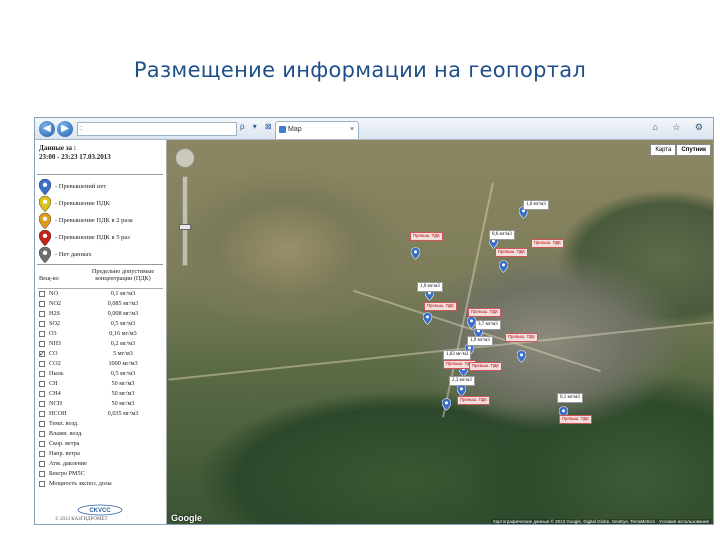 The width and height of the screenshot is (720, 540). Describe the element at coordinates (101, 187) in the screenshot. I see `legend-item: - Превышений нет` at that location.